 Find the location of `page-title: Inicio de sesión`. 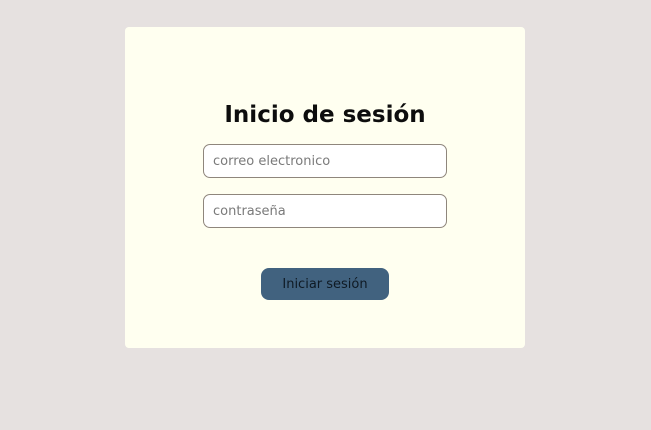

page-title: Inicio de sesión is located at coordinates (325, 115).